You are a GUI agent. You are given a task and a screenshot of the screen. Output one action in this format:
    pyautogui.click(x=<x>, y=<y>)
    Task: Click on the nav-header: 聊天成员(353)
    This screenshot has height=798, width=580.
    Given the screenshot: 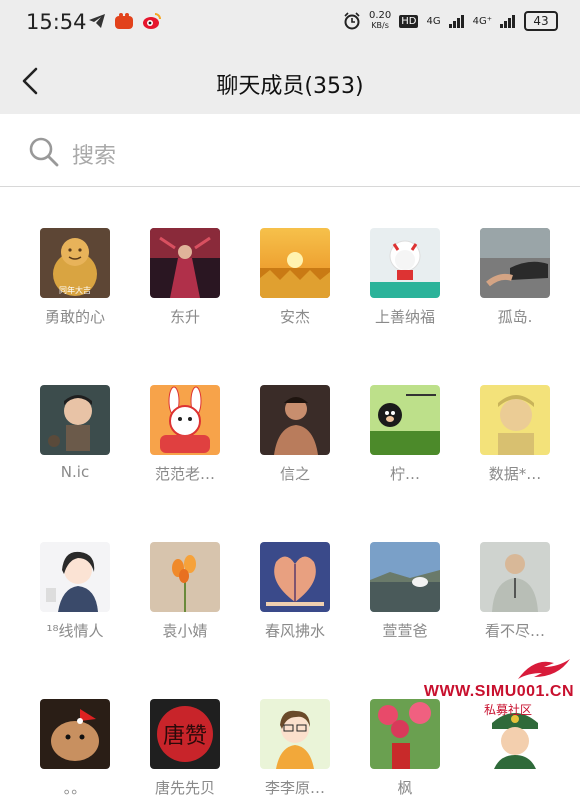 What is the action you would take?
    pyautogui.click(x=290, y=81)
    